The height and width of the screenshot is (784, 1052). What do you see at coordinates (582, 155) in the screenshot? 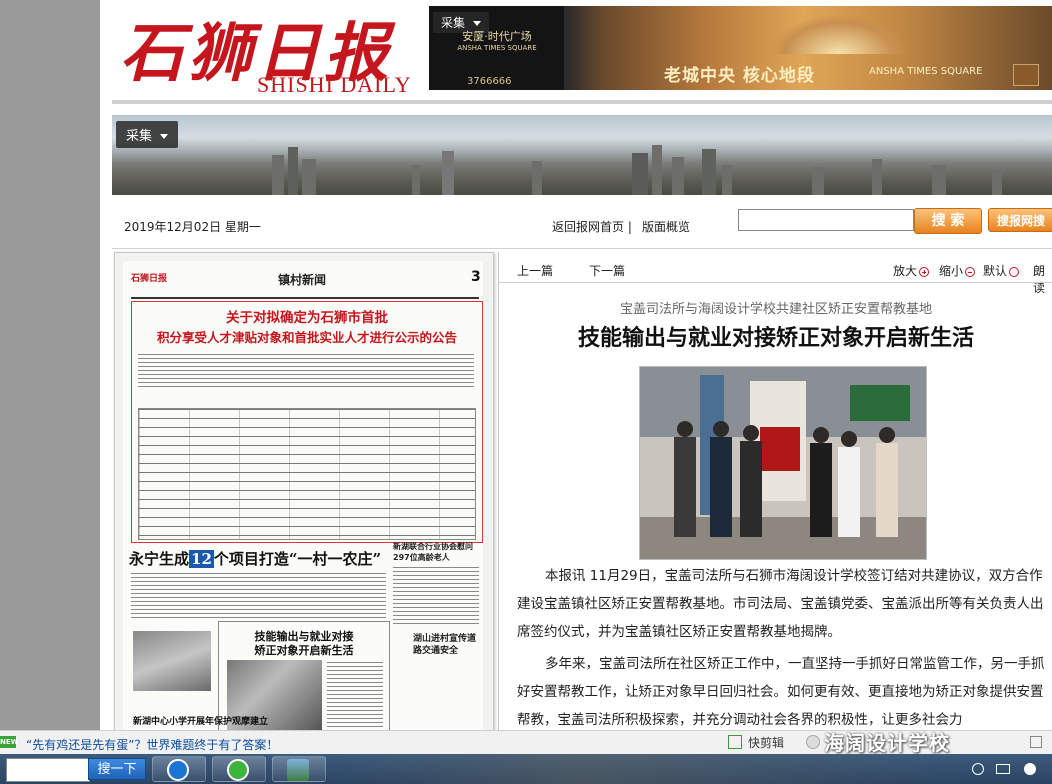
I see `city-banner: 采集` at bounding box center [582, 155].